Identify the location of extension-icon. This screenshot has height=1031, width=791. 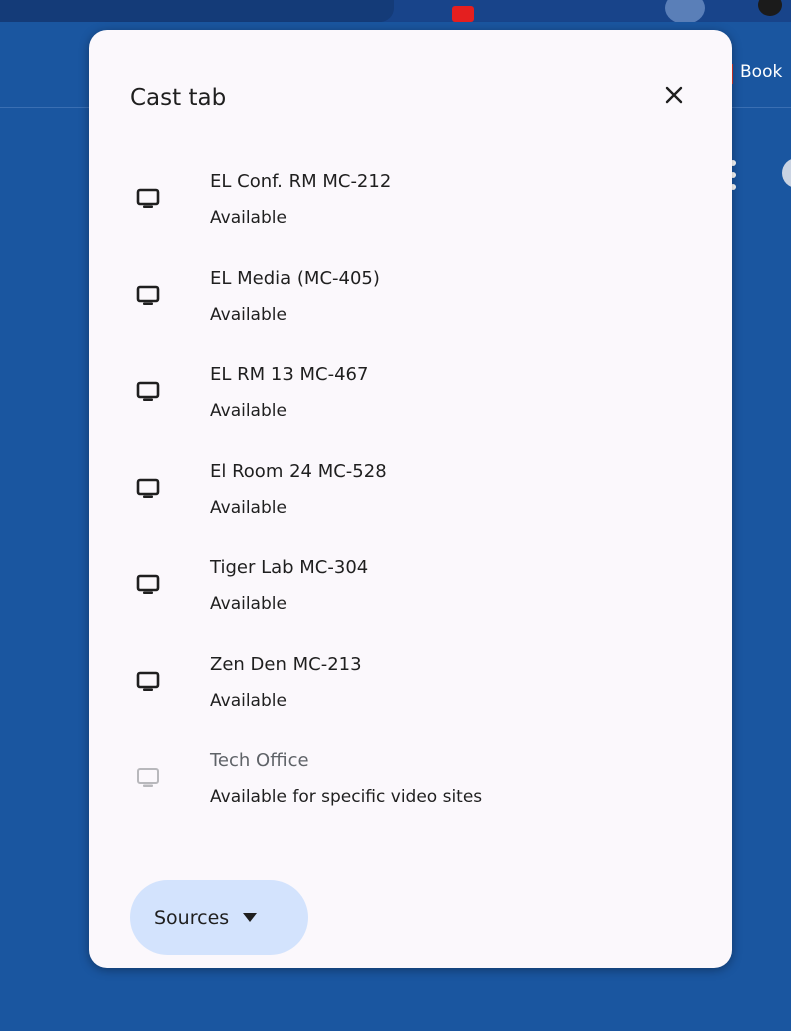
(463, 14).